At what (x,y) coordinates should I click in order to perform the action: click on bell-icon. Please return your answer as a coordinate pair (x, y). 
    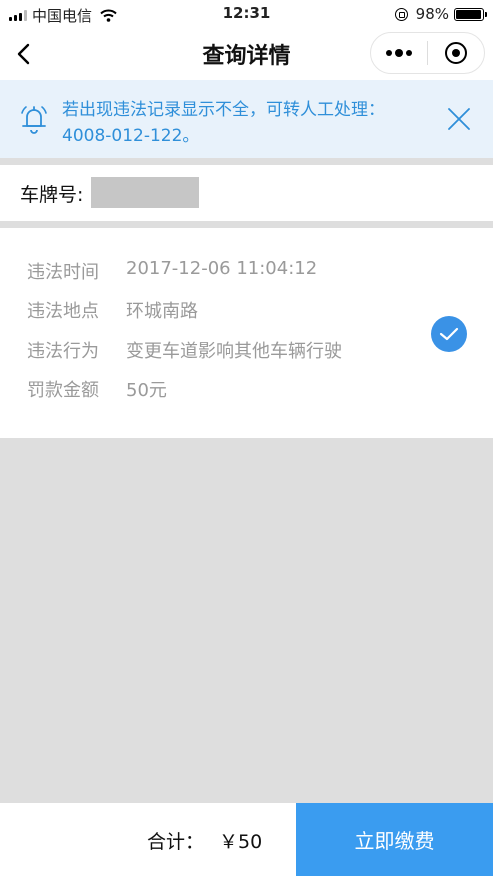
    Looking at the image, I should click on (34, 120).